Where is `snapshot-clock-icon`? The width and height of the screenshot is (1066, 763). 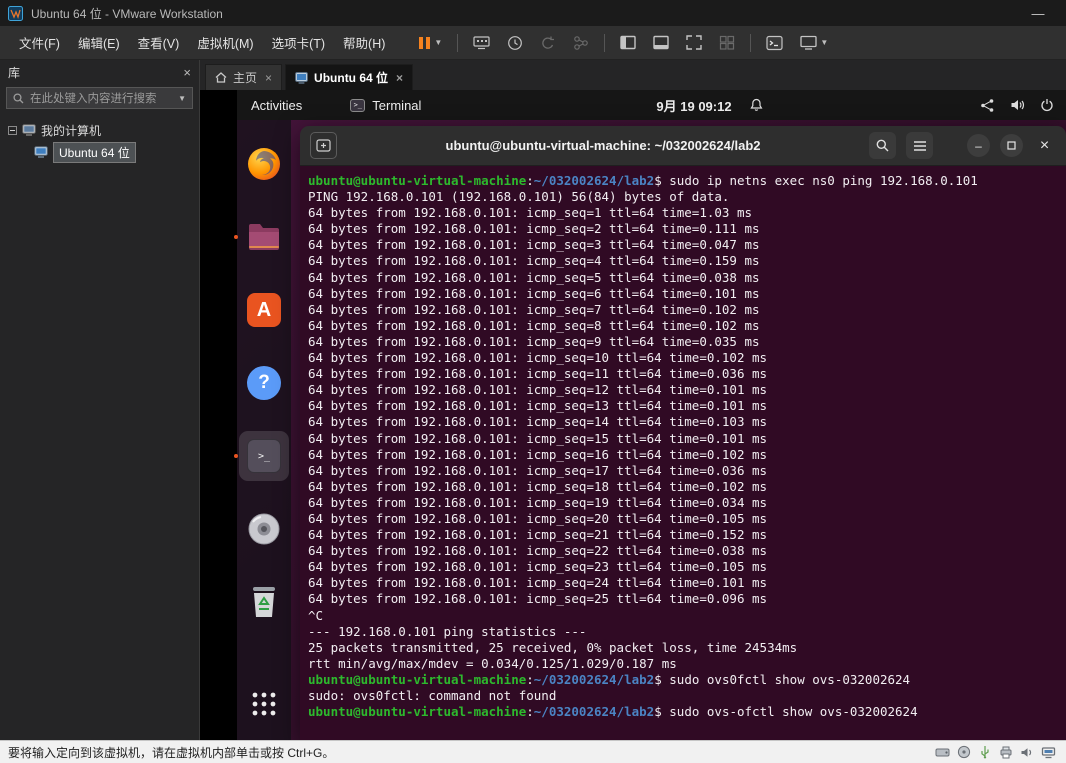 snapshot-clock-icon is located at coordinates (515, 43).